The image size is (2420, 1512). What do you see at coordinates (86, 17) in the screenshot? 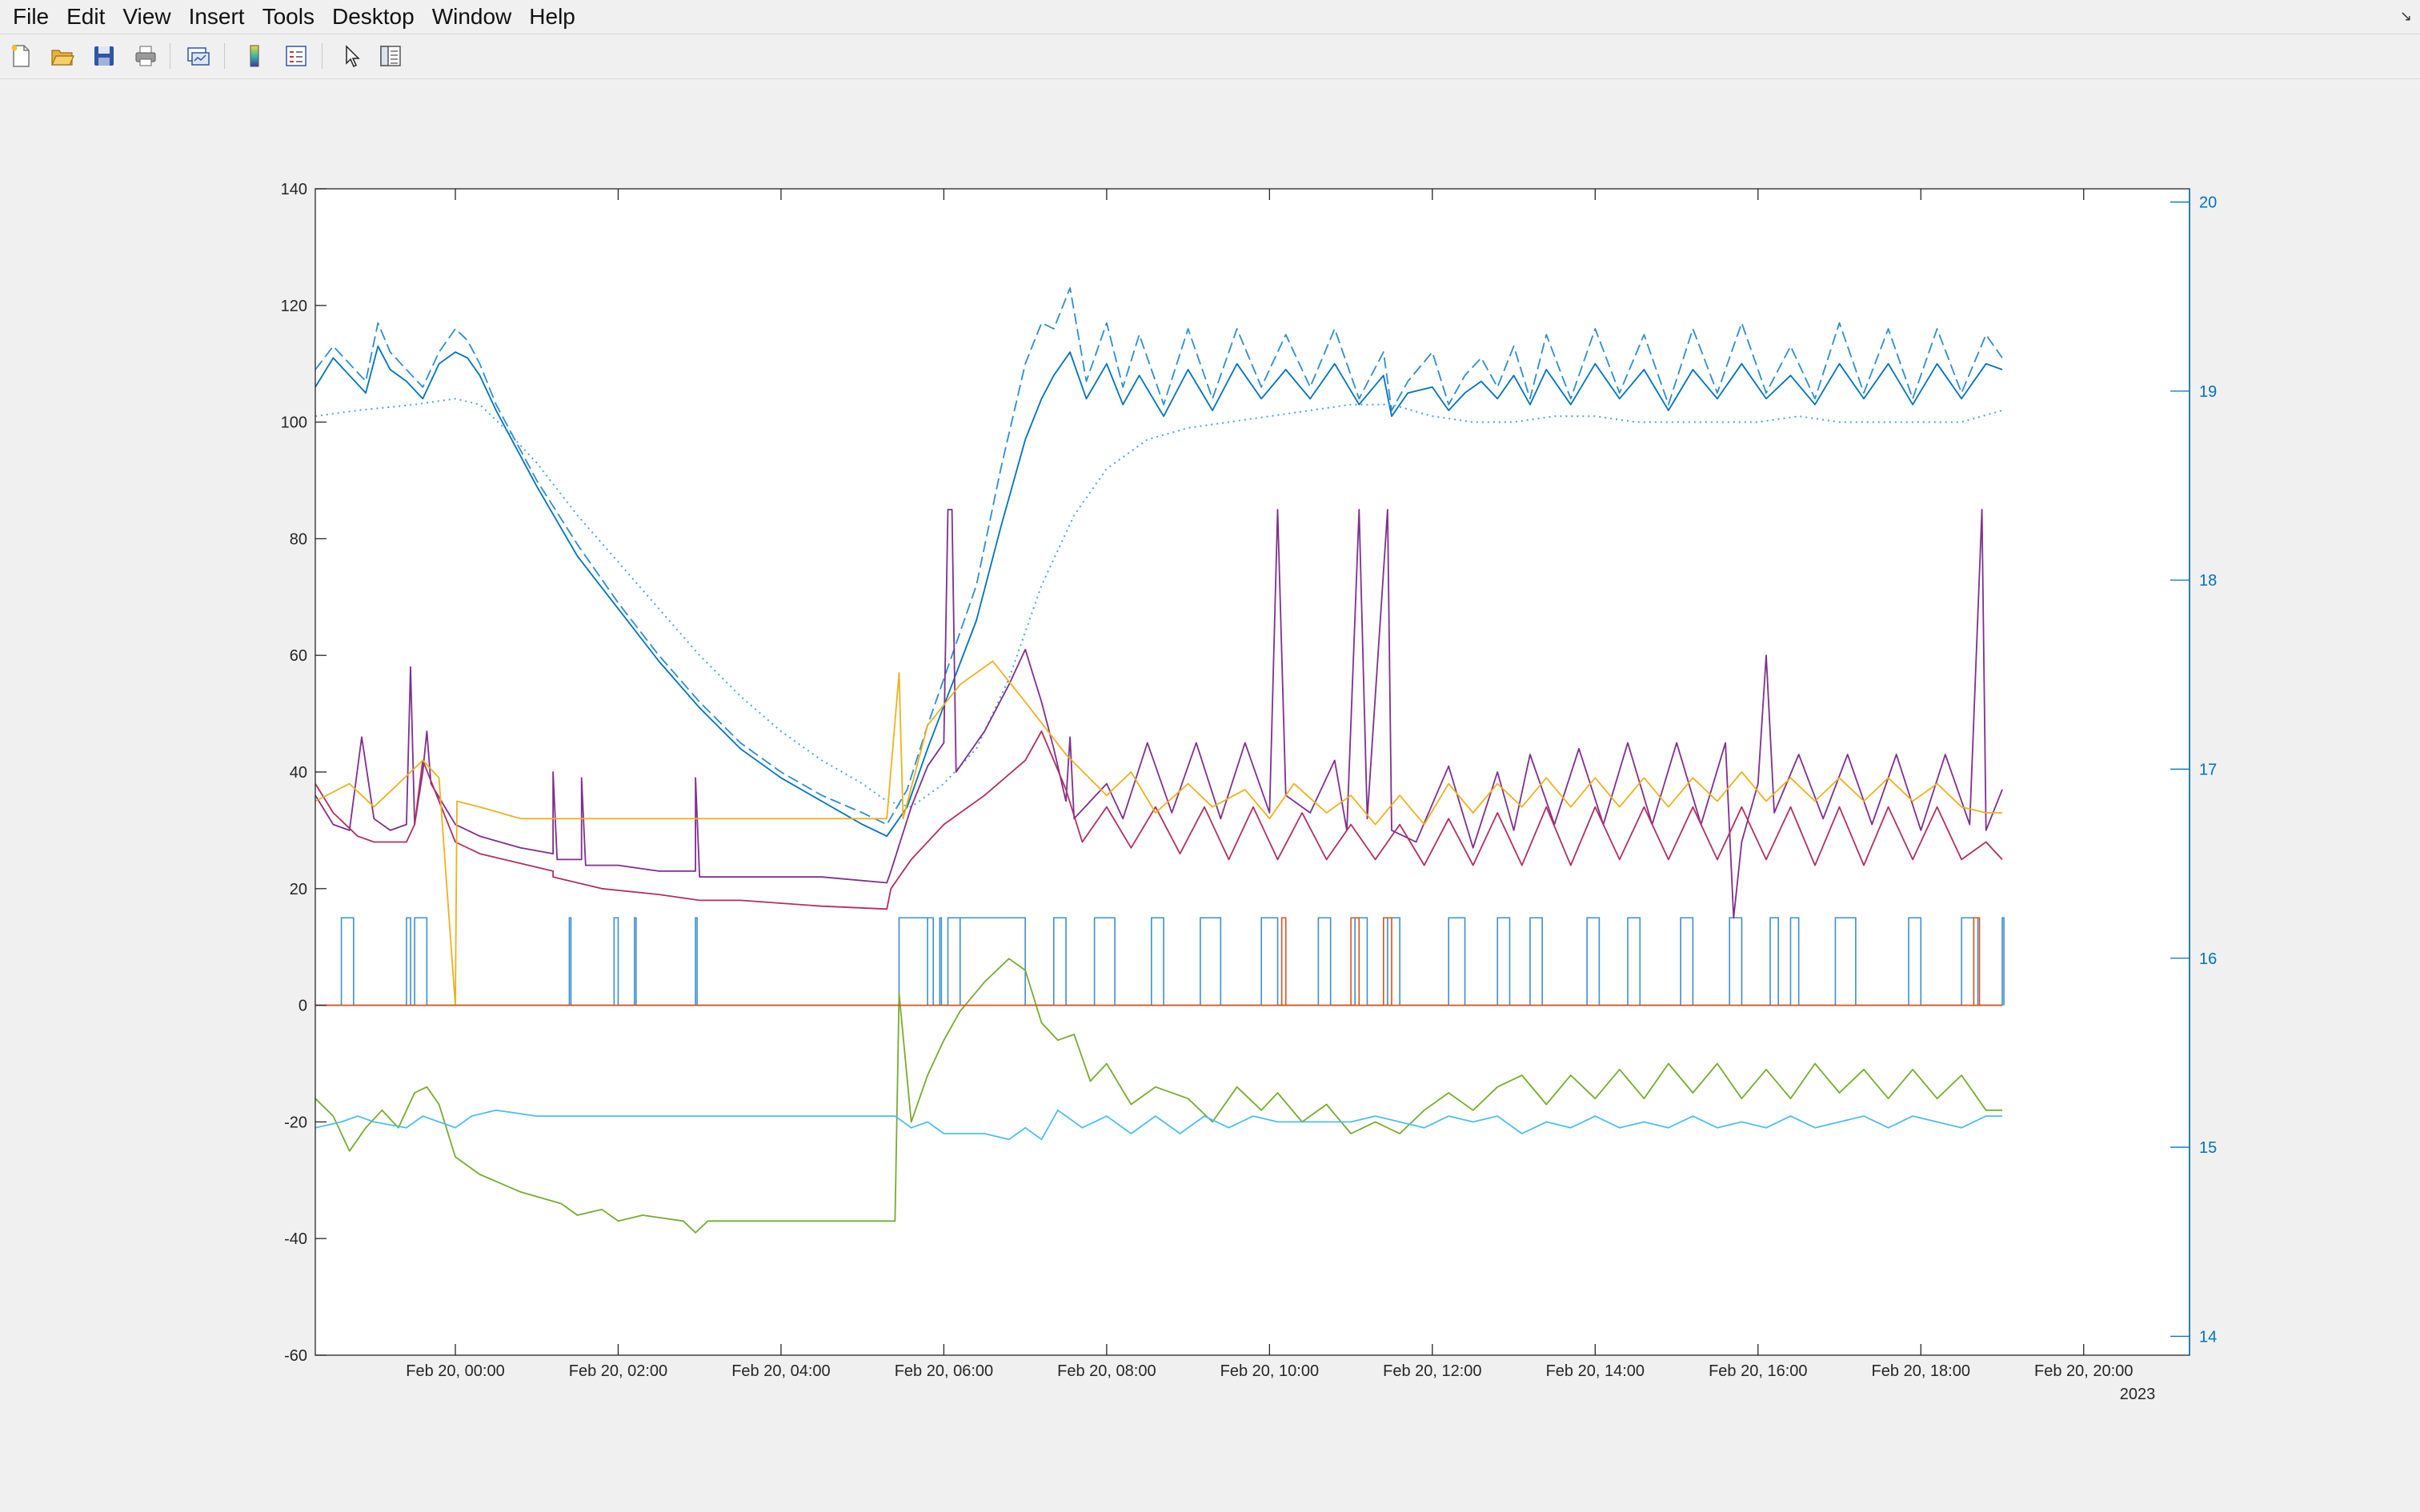
I see `menu-edit: Edit` at bounding box center [86, 17].